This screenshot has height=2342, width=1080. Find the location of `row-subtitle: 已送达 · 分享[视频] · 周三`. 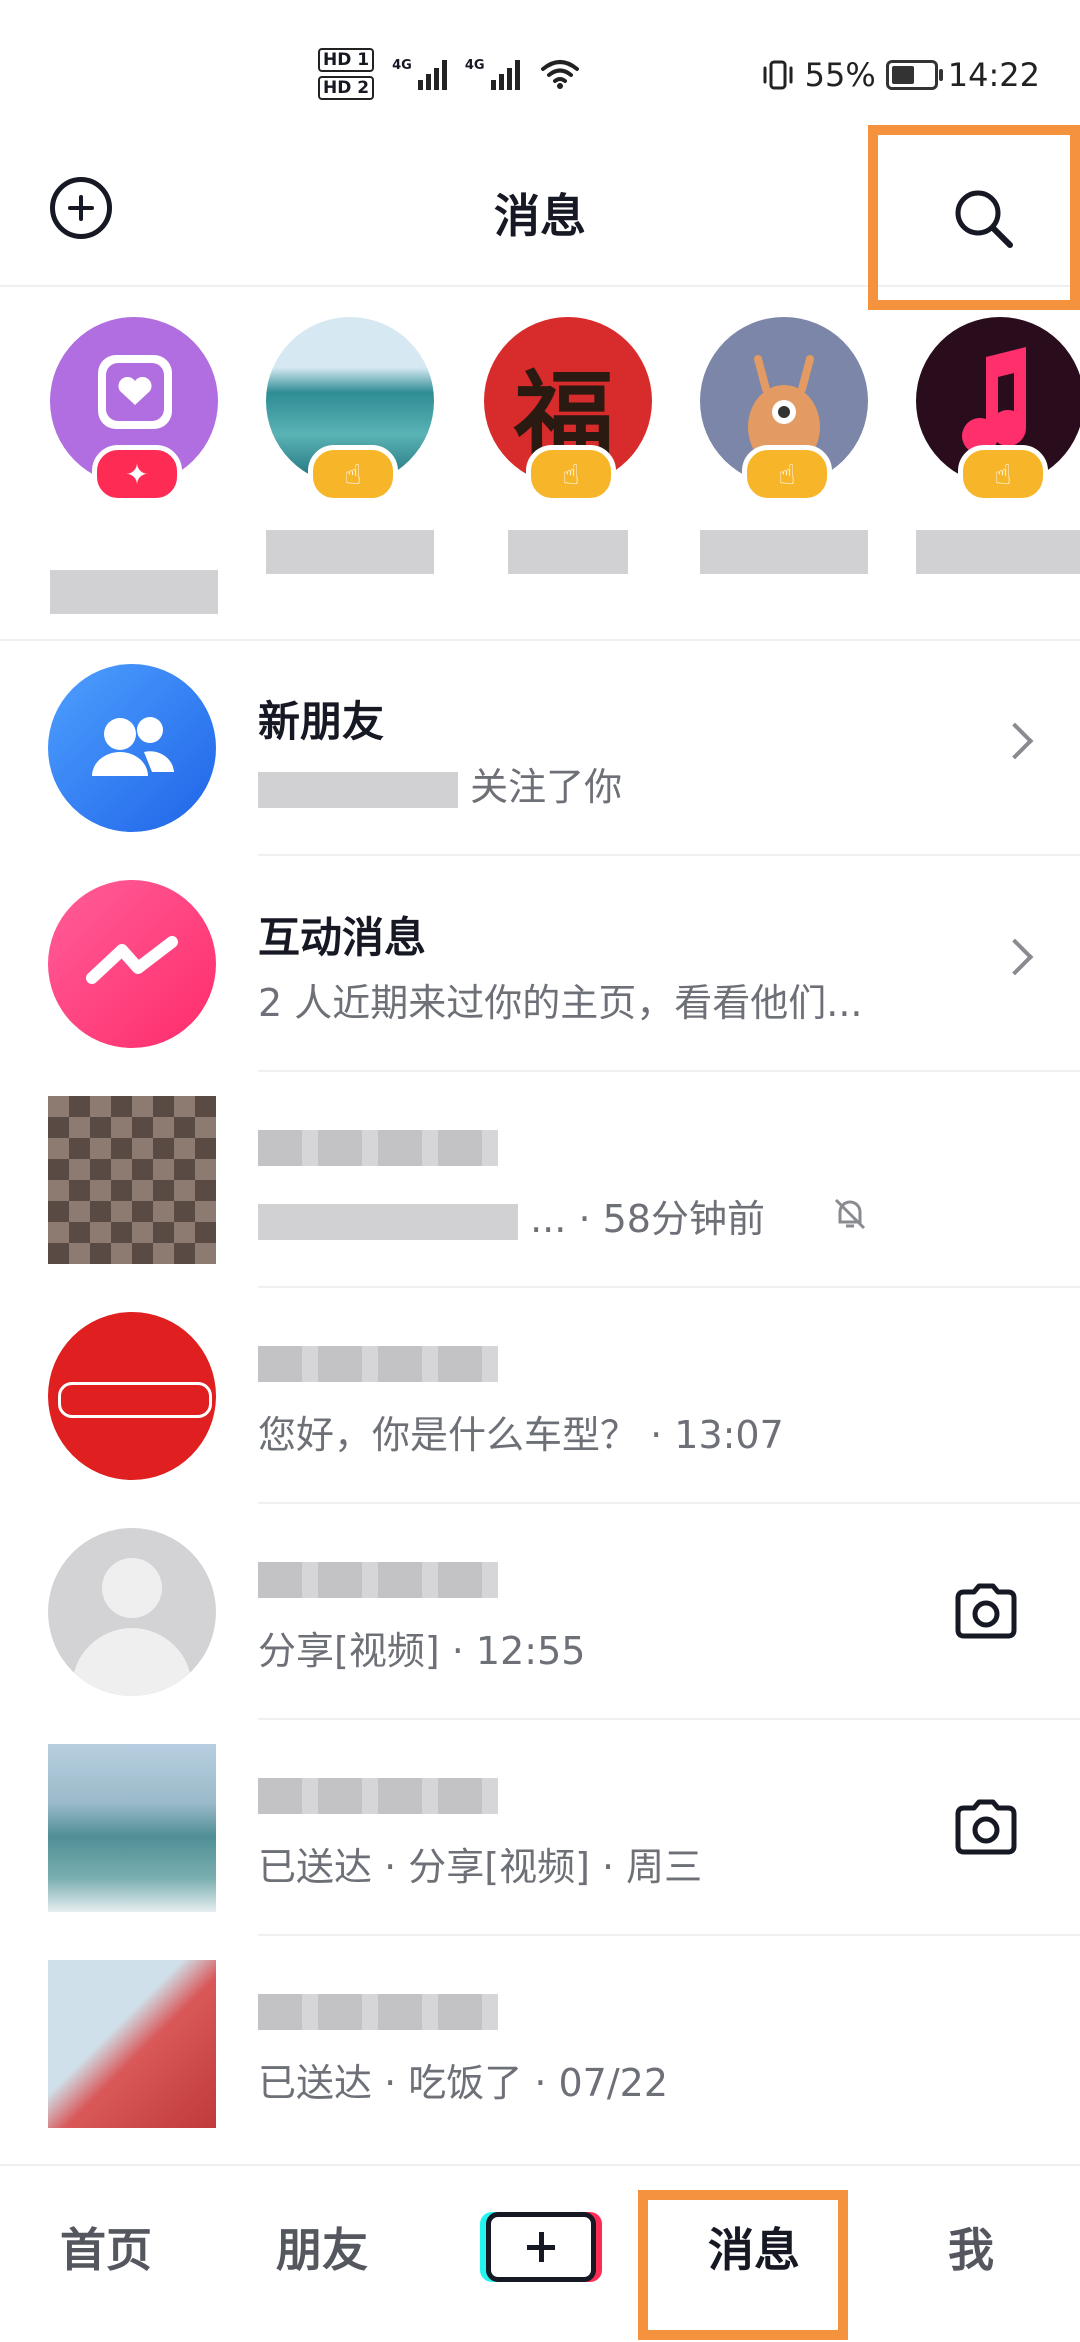

row-subtitle: 已送达 · 分享[视频] · 周三 is located at coordinates (480, 1867).